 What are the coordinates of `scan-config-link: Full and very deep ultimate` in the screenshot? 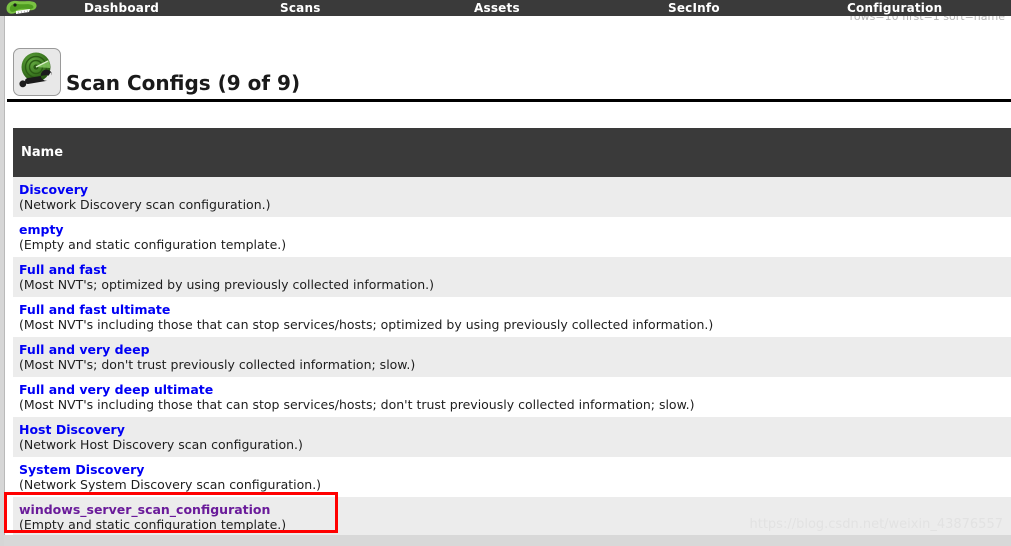 It's located at (515, 389).